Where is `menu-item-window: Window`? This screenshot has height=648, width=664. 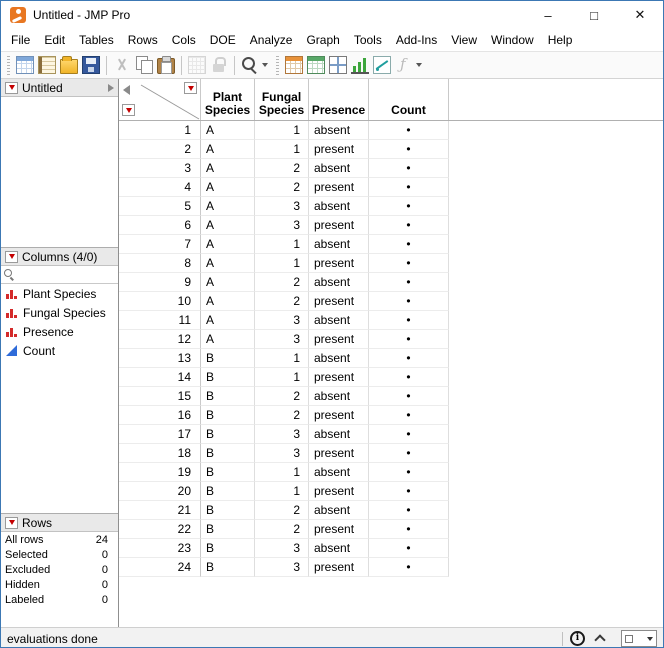 menu-item-window: Window is located at coordinates (512, 40).